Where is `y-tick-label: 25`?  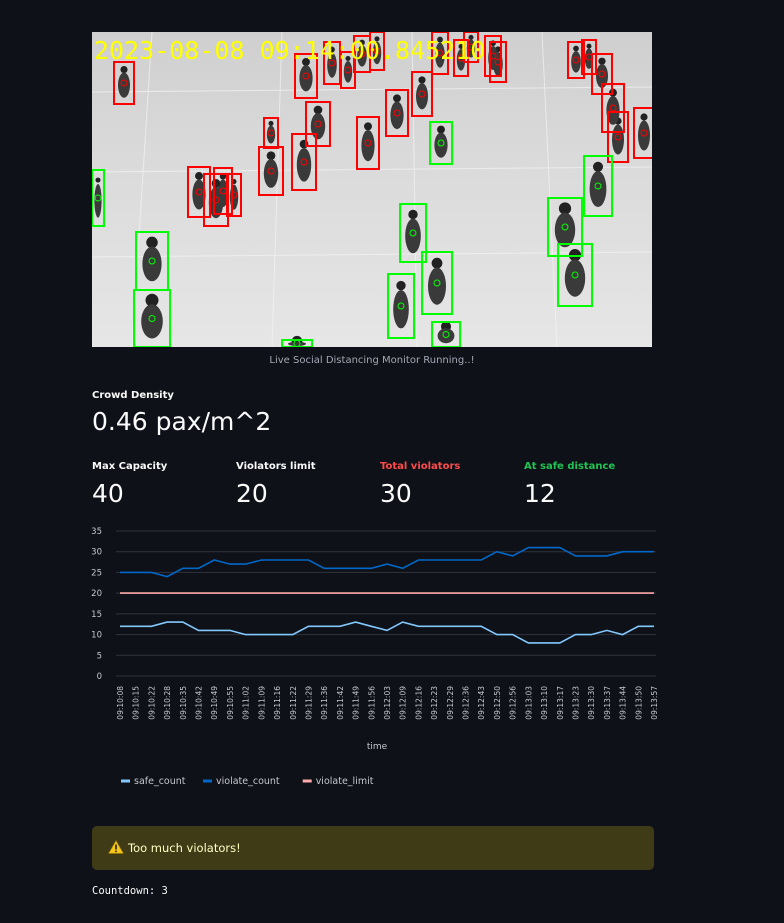 y-tick-label: 25 is located at coordinates (96, 573).